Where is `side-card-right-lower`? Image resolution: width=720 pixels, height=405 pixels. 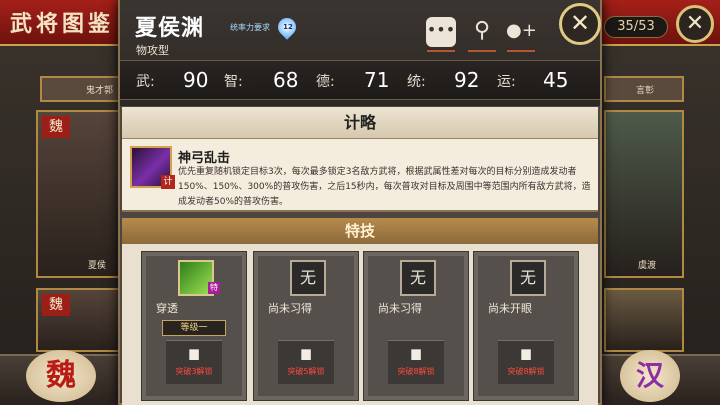
side-card-right-lower is located at coordinates (644, 320).